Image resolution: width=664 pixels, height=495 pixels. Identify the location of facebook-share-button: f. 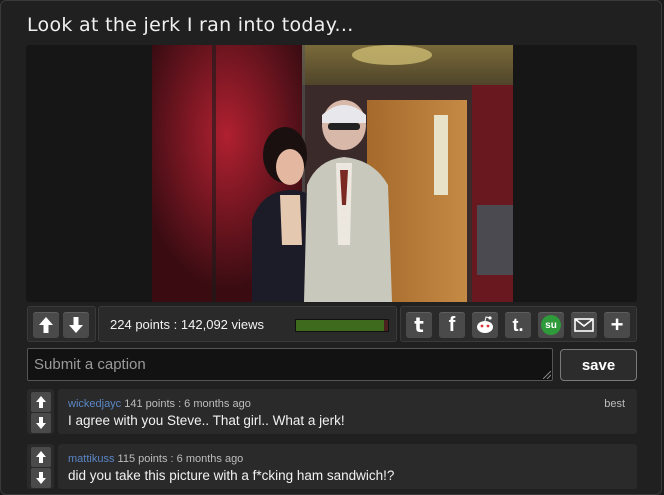
(452, 325).